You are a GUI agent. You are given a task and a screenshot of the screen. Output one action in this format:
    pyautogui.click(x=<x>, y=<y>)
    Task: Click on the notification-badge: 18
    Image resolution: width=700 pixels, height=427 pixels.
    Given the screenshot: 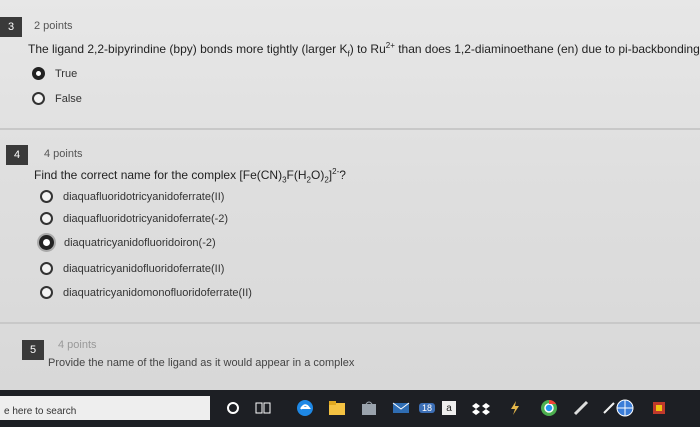 What is the action you would take?
    pyautogui.click(x=427, y=408)
    